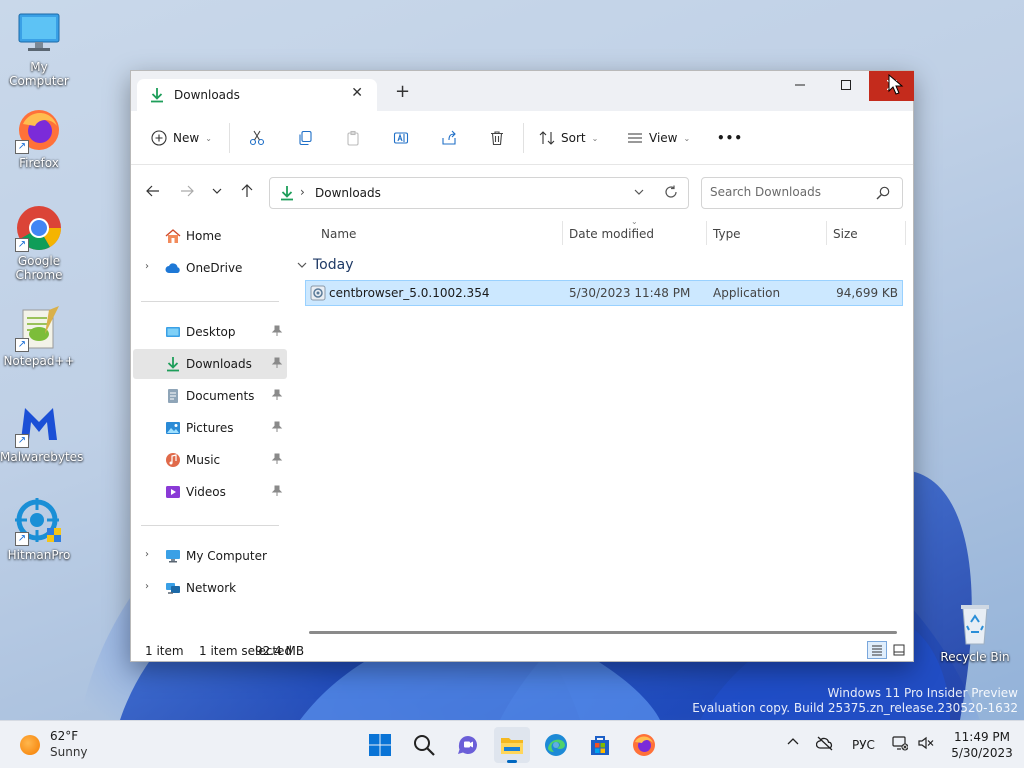  Describe the element at coordinates (207, 95) in the screenshot. I see `tab-title: Downloads` at that location.